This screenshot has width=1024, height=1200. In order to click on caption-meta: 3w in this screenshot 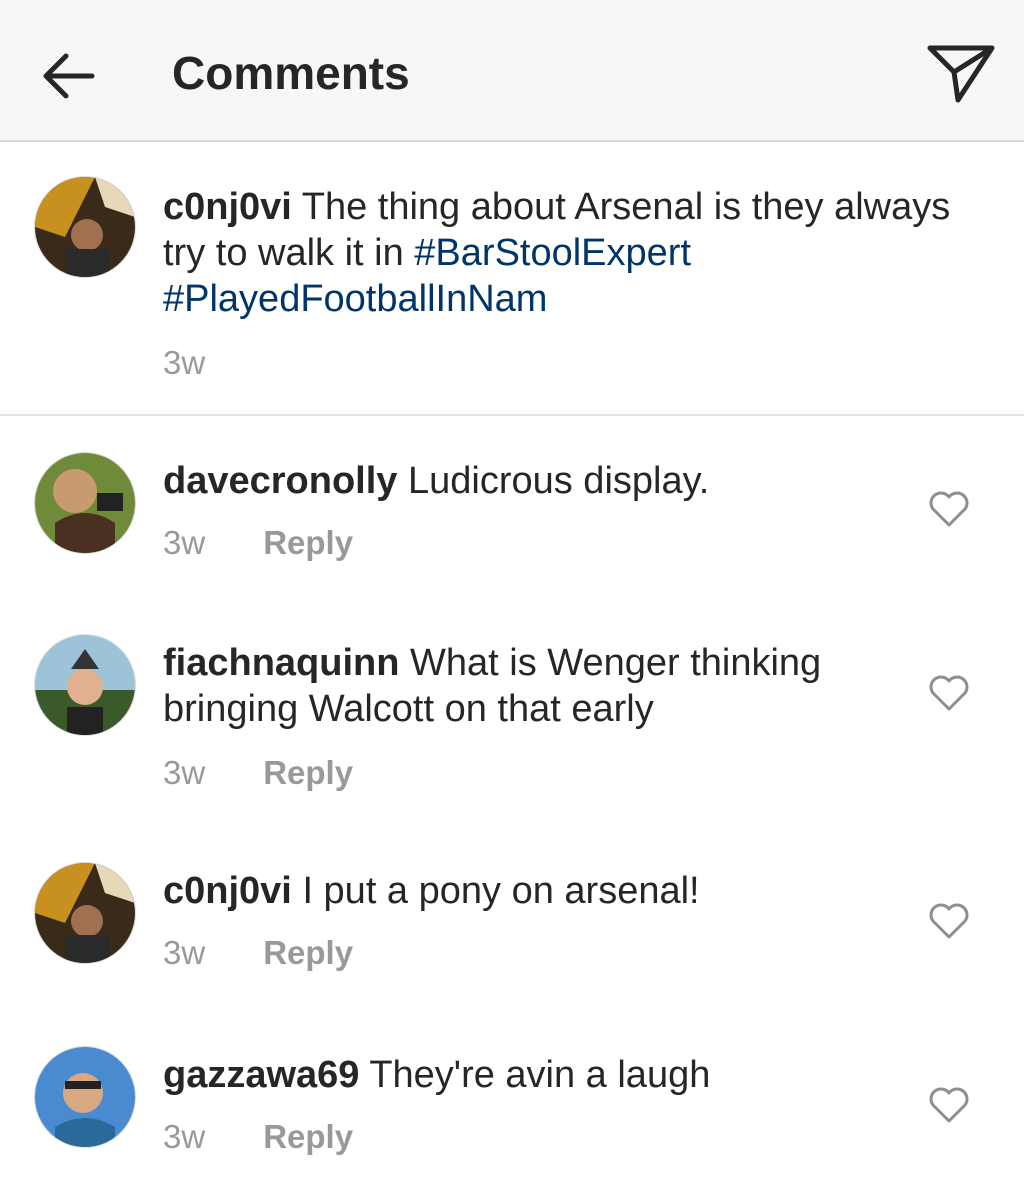, I will do `click(184, 363)`.